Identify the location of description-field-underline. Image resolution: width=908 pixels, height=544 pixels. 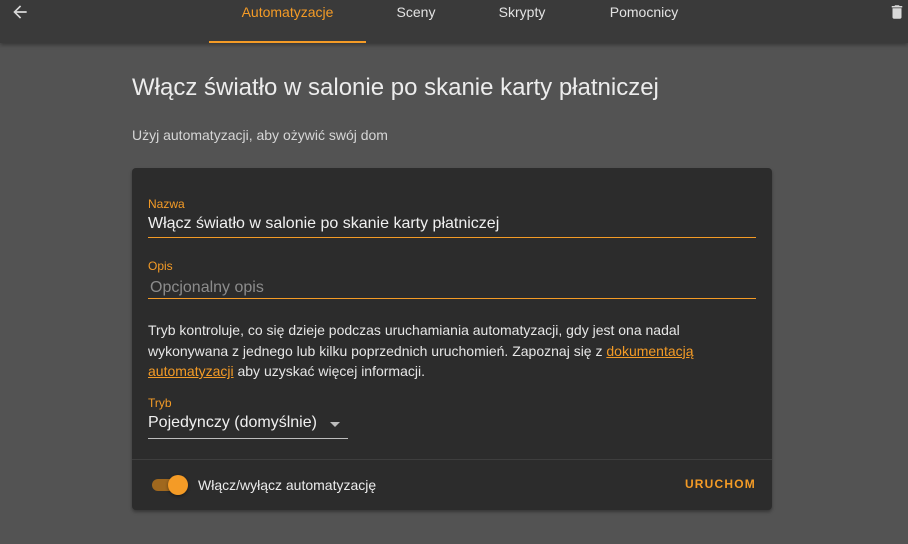
(452, 298).